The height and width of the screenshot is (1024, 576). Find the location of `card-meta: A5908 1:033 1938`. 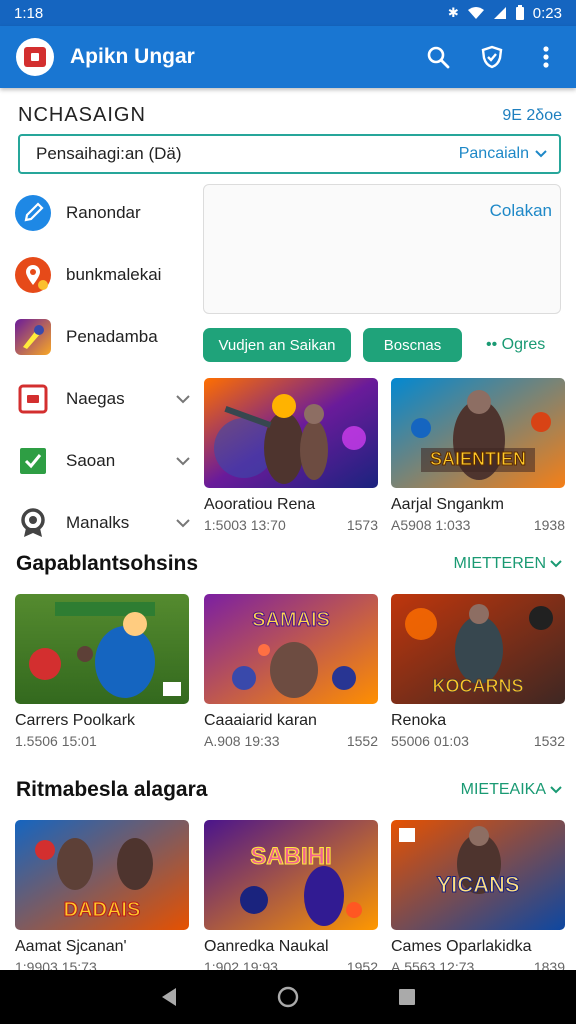

card-meta: A5908 1:033 1938 is located at coordinates (478, 525).